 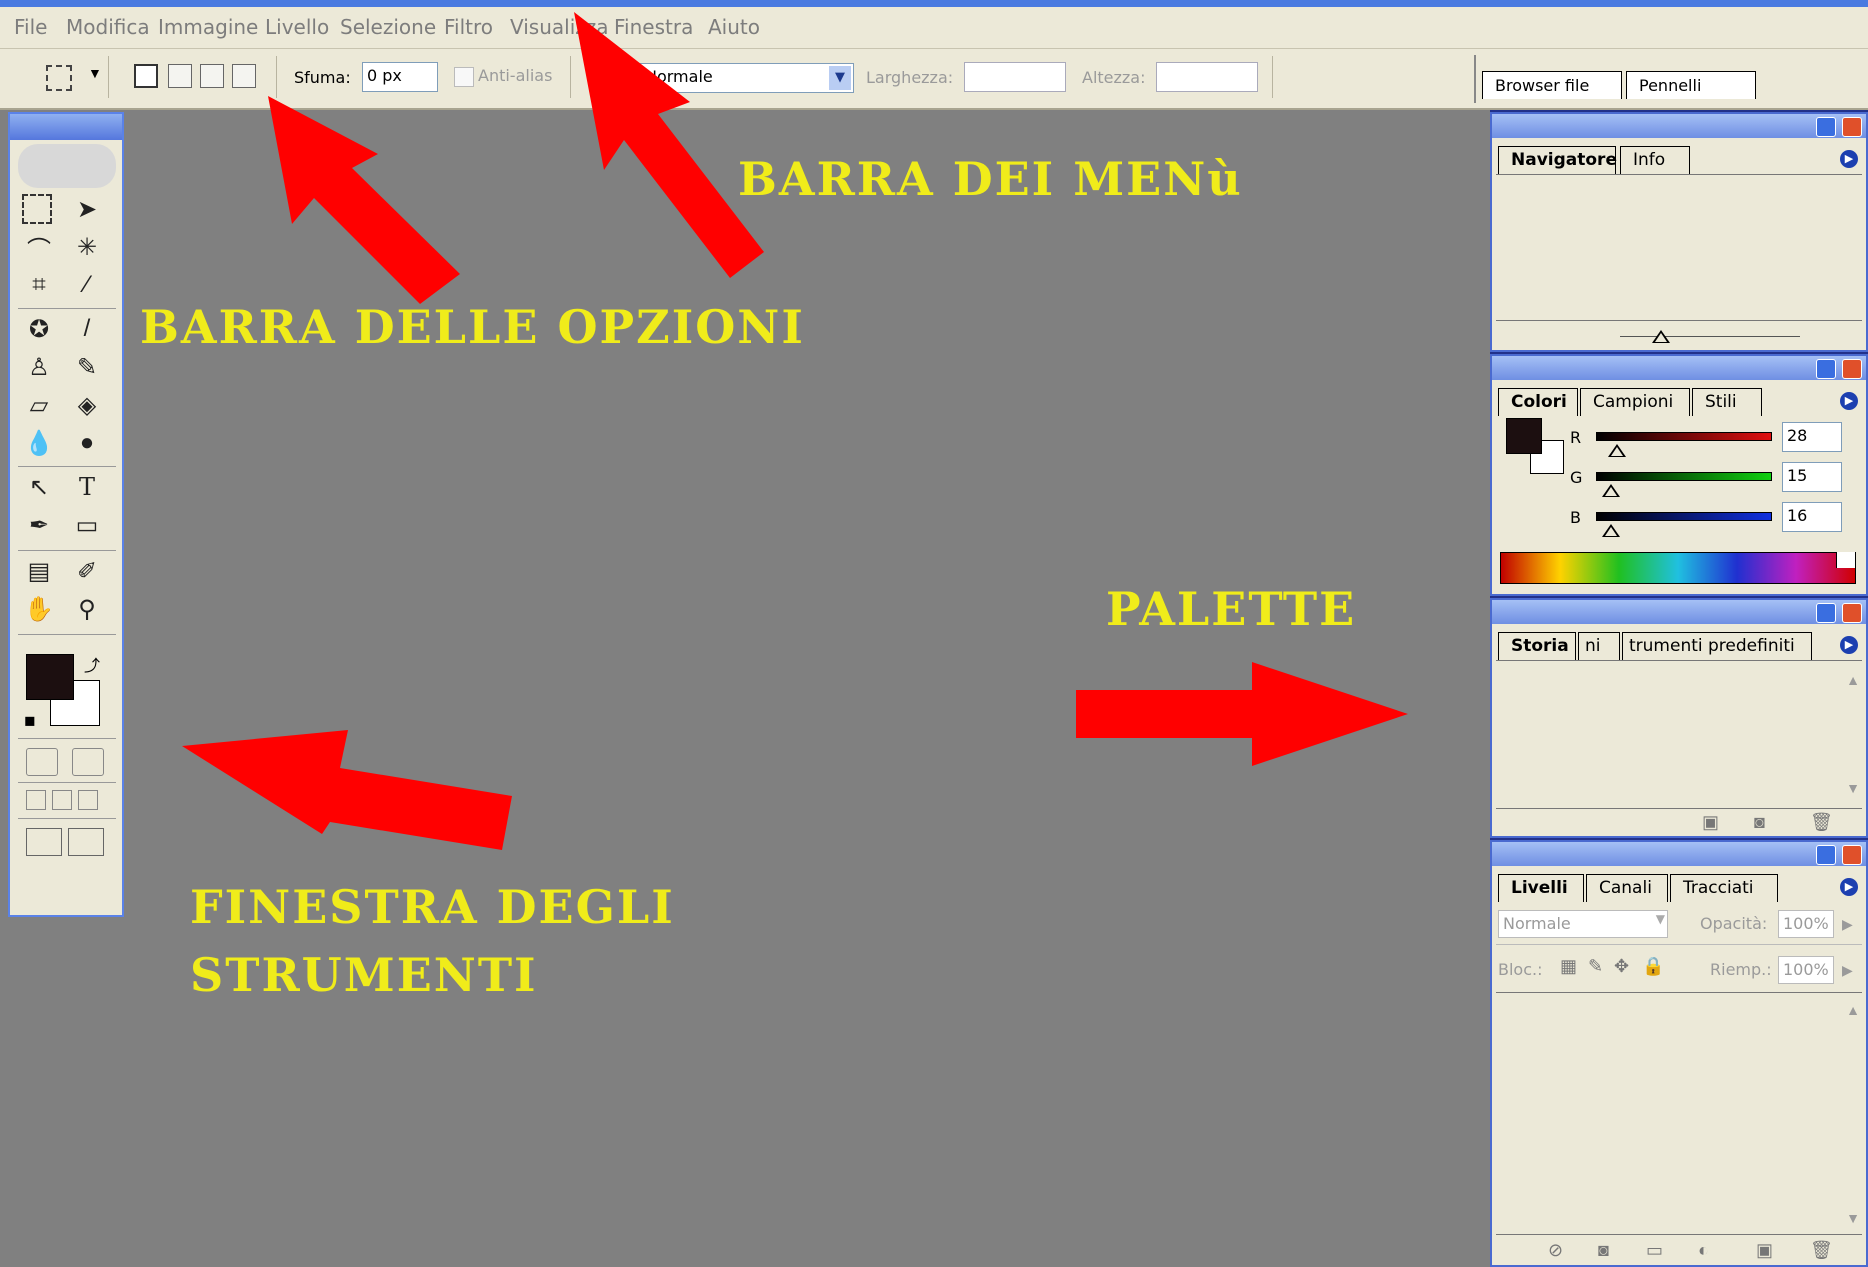 What do you see at coordinates (1583, 924) in the screenshot?
I see `blend-mode-select: Normale ▼` at bounding box center [1583, 924].